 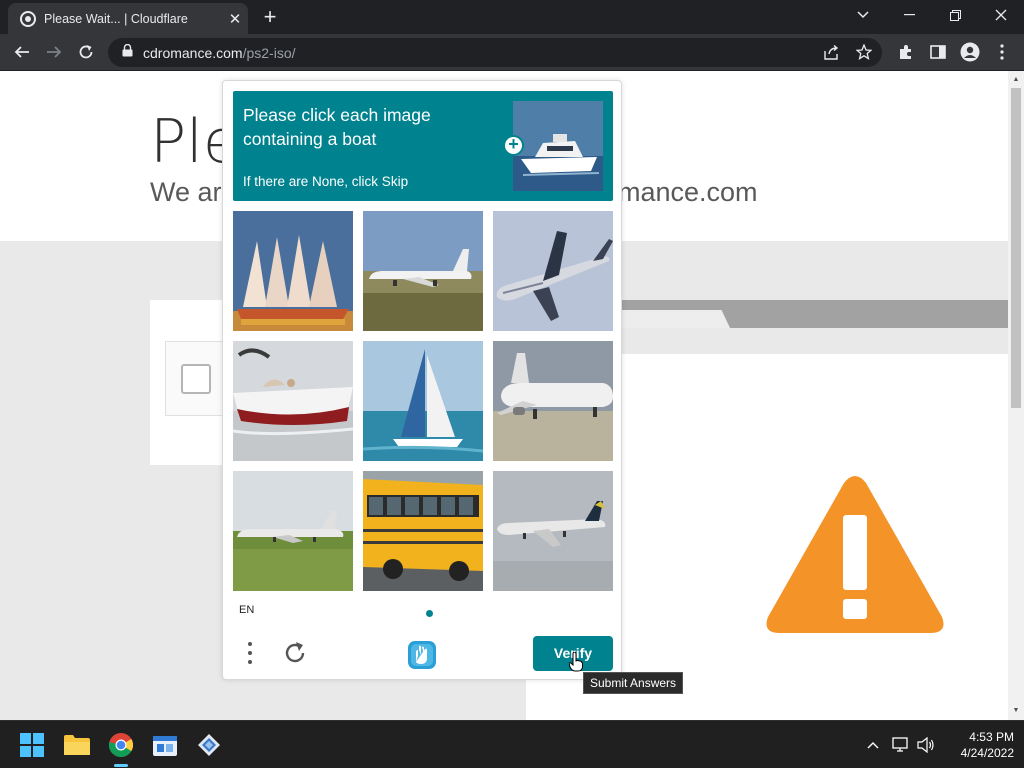 What do you see at coordinates (165, 745) in the screenshot?
I see `windows-store-icon` at bounding box center [165, 745].